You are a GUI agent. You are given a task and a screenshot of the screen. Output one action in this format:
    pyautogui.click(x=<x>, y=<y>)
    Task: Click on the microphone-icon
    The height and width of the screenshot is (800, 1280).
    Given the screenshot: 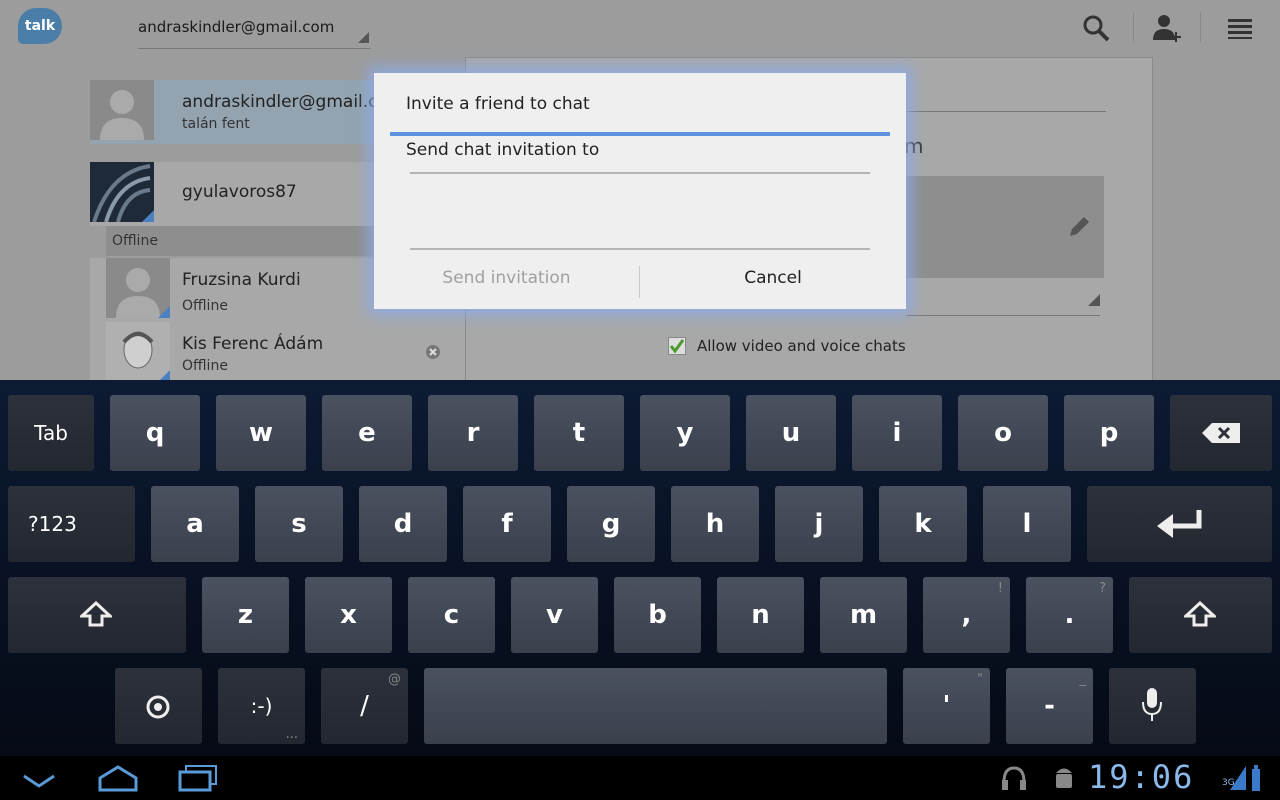 What is the action you would take?
    pyautogui.click(x=1152, y=704)
    